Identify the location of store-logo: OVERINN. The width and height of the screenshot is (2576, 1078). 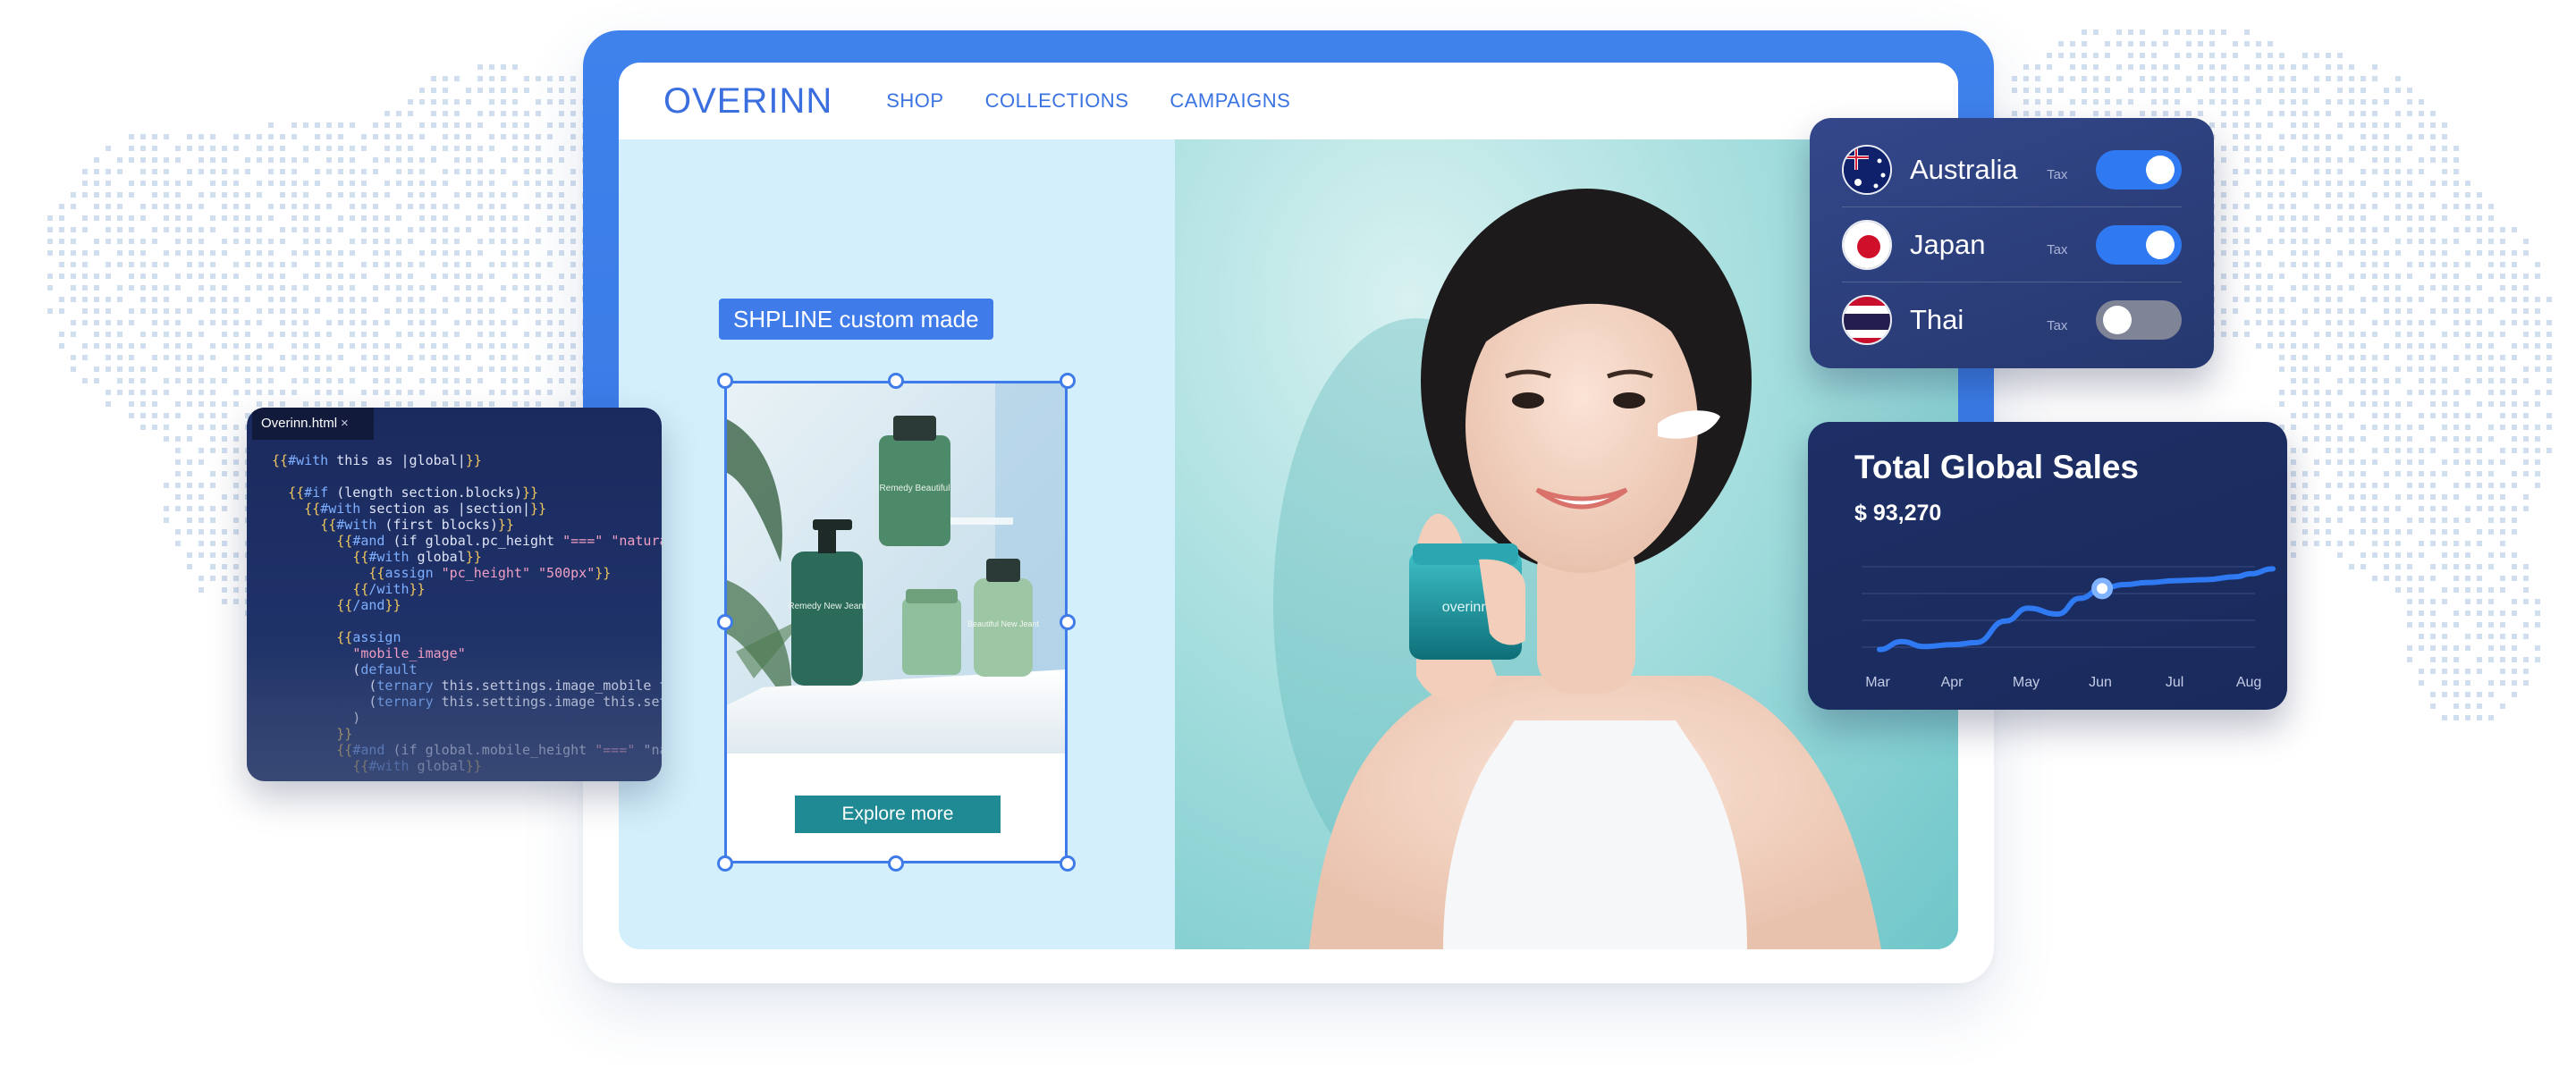
(747, 102).